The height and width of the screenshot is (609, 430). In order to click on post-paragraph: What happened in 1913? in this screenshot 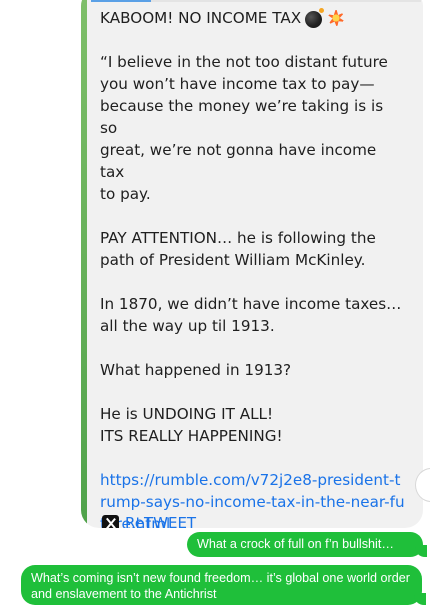, I will do `click(196, 370)`.